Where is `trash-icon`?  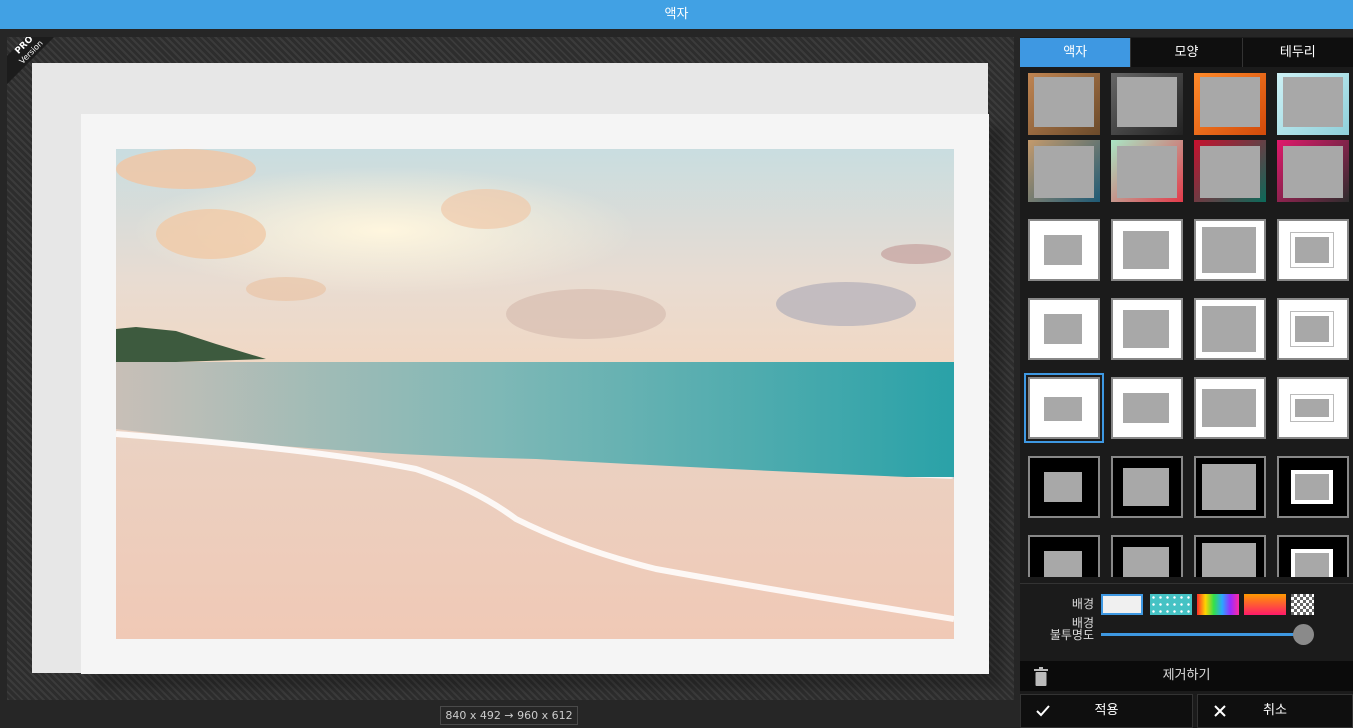
trash-icon is located at coordinates (1041, 676).